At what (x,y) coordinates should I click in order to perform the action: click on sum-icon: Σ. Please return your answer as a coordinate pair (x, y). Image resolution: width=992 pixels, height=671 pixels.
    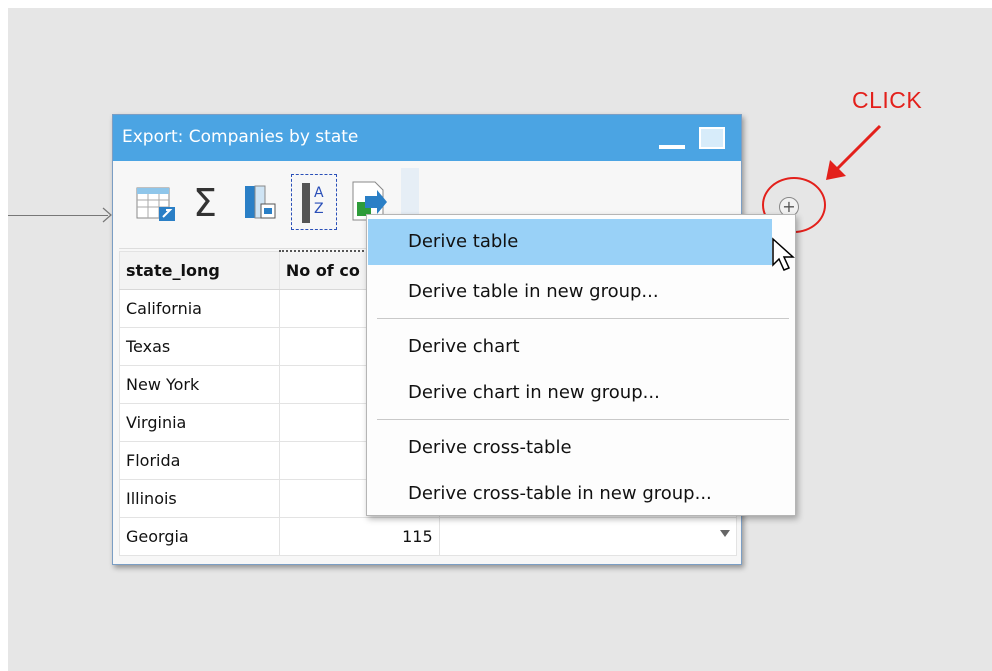
    Looking at the image, I should click on (208, 202).